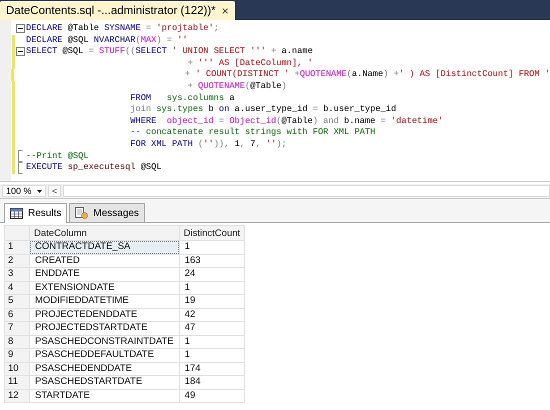 The height and width of the screenshot is (410, 550). I want to click on grid-icon, so click(16, 213).